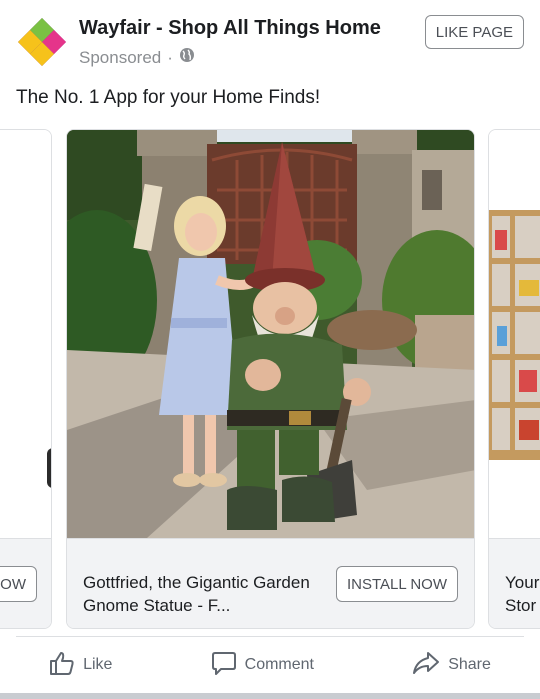 This screenshot has height=699, width=540. Describe the element at coordinates (120, 57) in the screenshot. I see `sponsored-text: Sponsored` at that location.